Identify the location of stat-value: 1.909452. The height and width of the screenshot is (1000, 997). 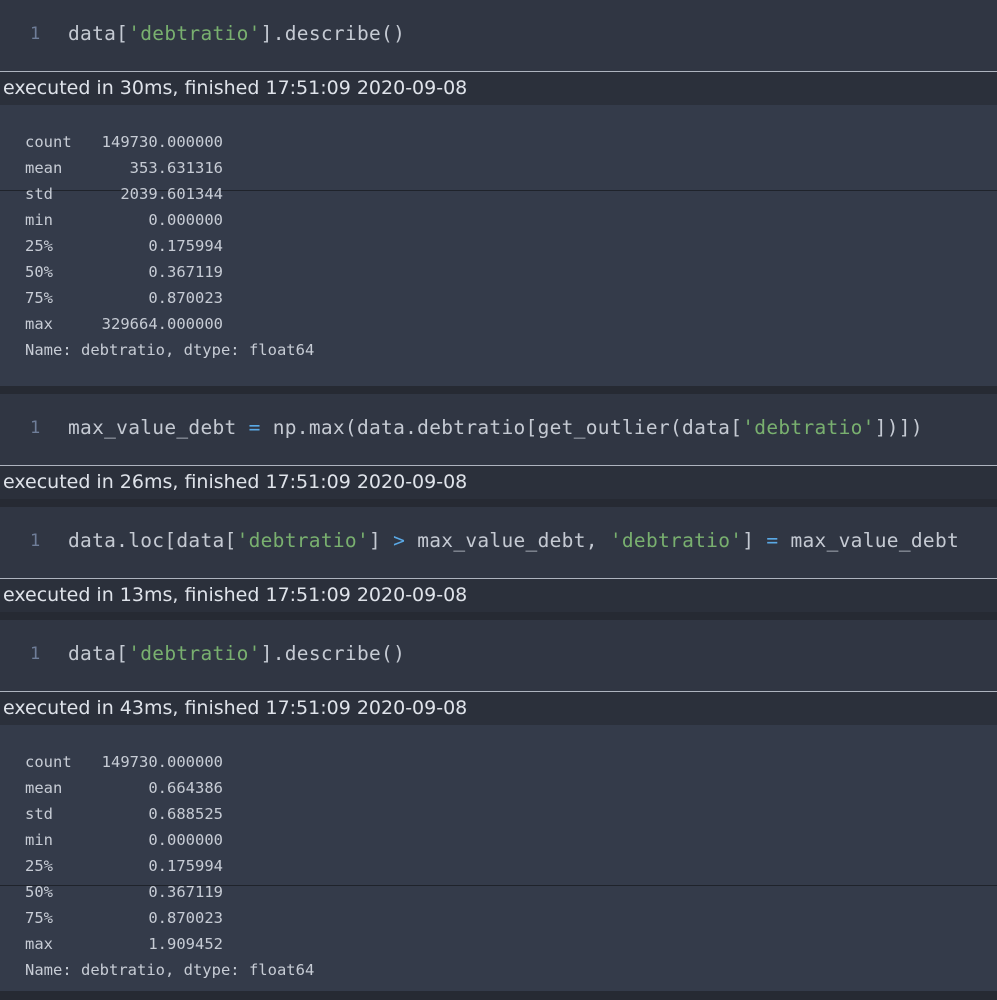
(185, 944).